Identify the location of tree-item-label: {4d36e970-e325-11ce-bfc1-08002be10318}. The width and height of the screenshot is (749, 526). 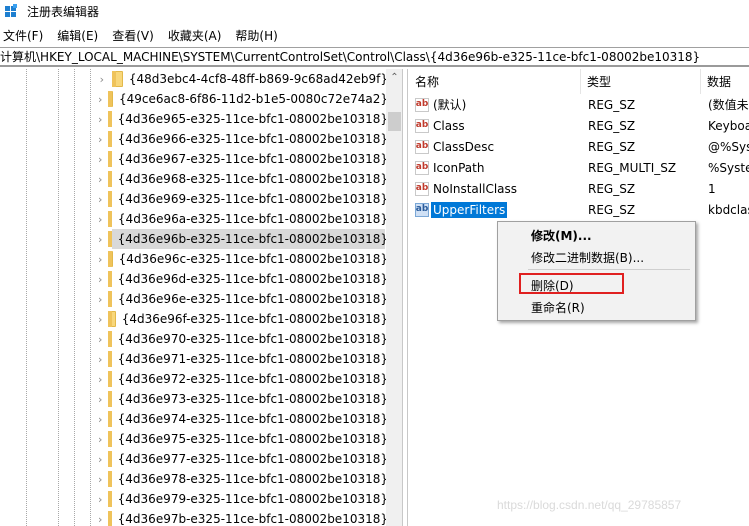
(252, 339).